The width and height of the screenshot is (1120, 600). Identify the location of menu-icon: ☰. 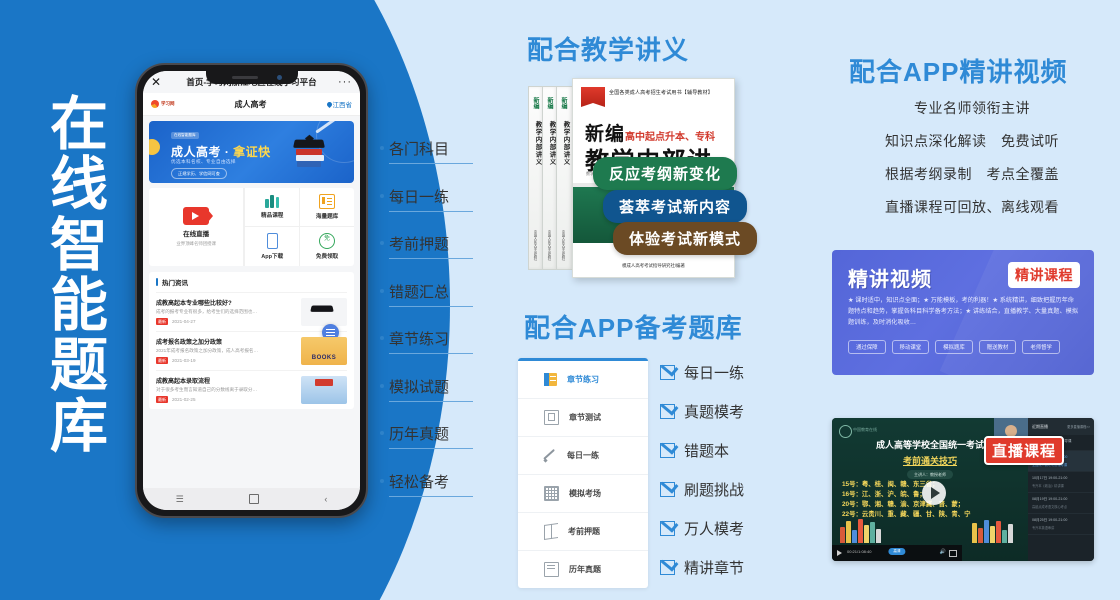
(180, 499).